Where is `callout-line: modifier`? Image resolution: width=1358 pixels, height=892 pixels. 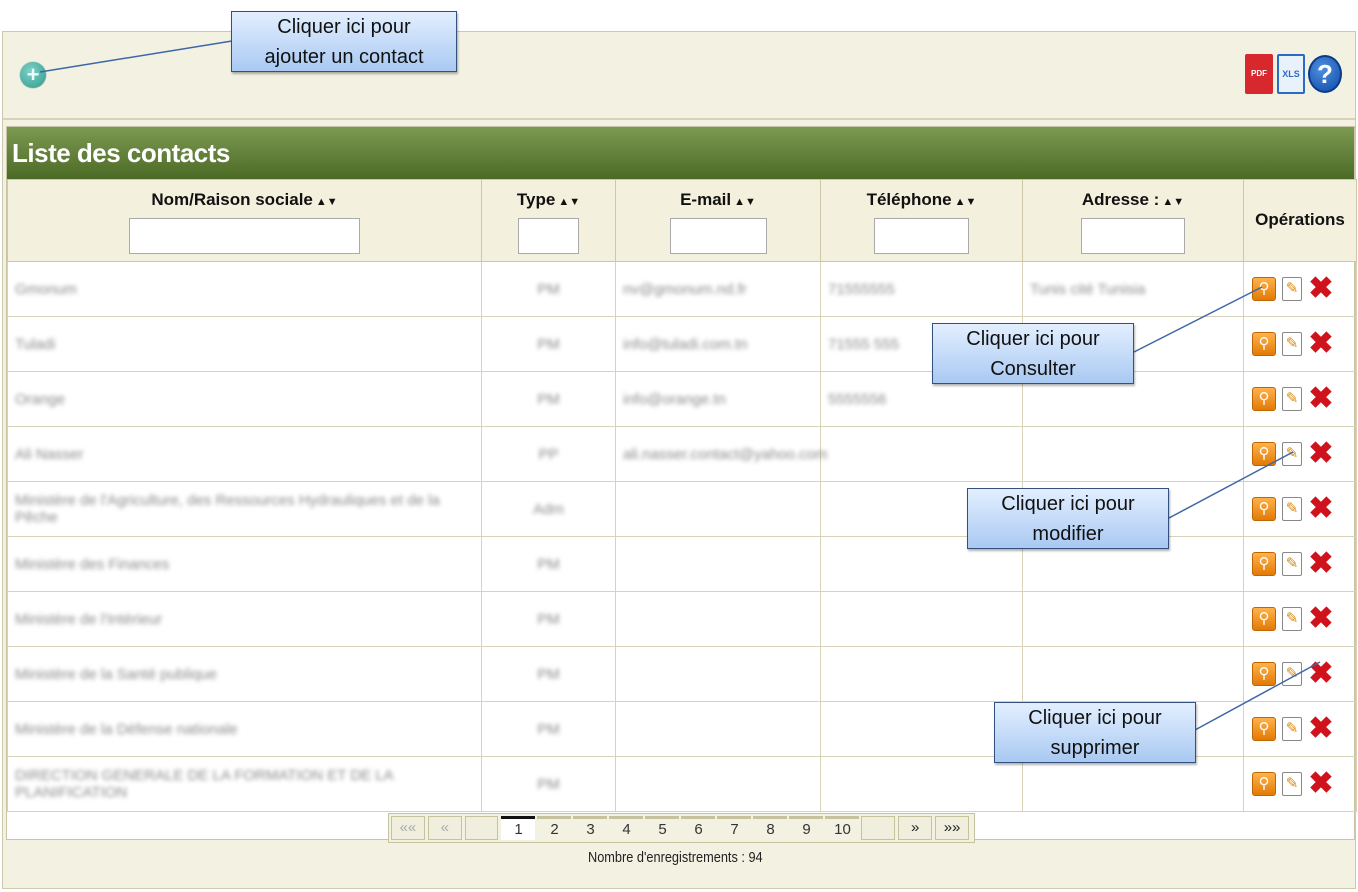
callout-line: modifier is located at coordinates (1068, 534).